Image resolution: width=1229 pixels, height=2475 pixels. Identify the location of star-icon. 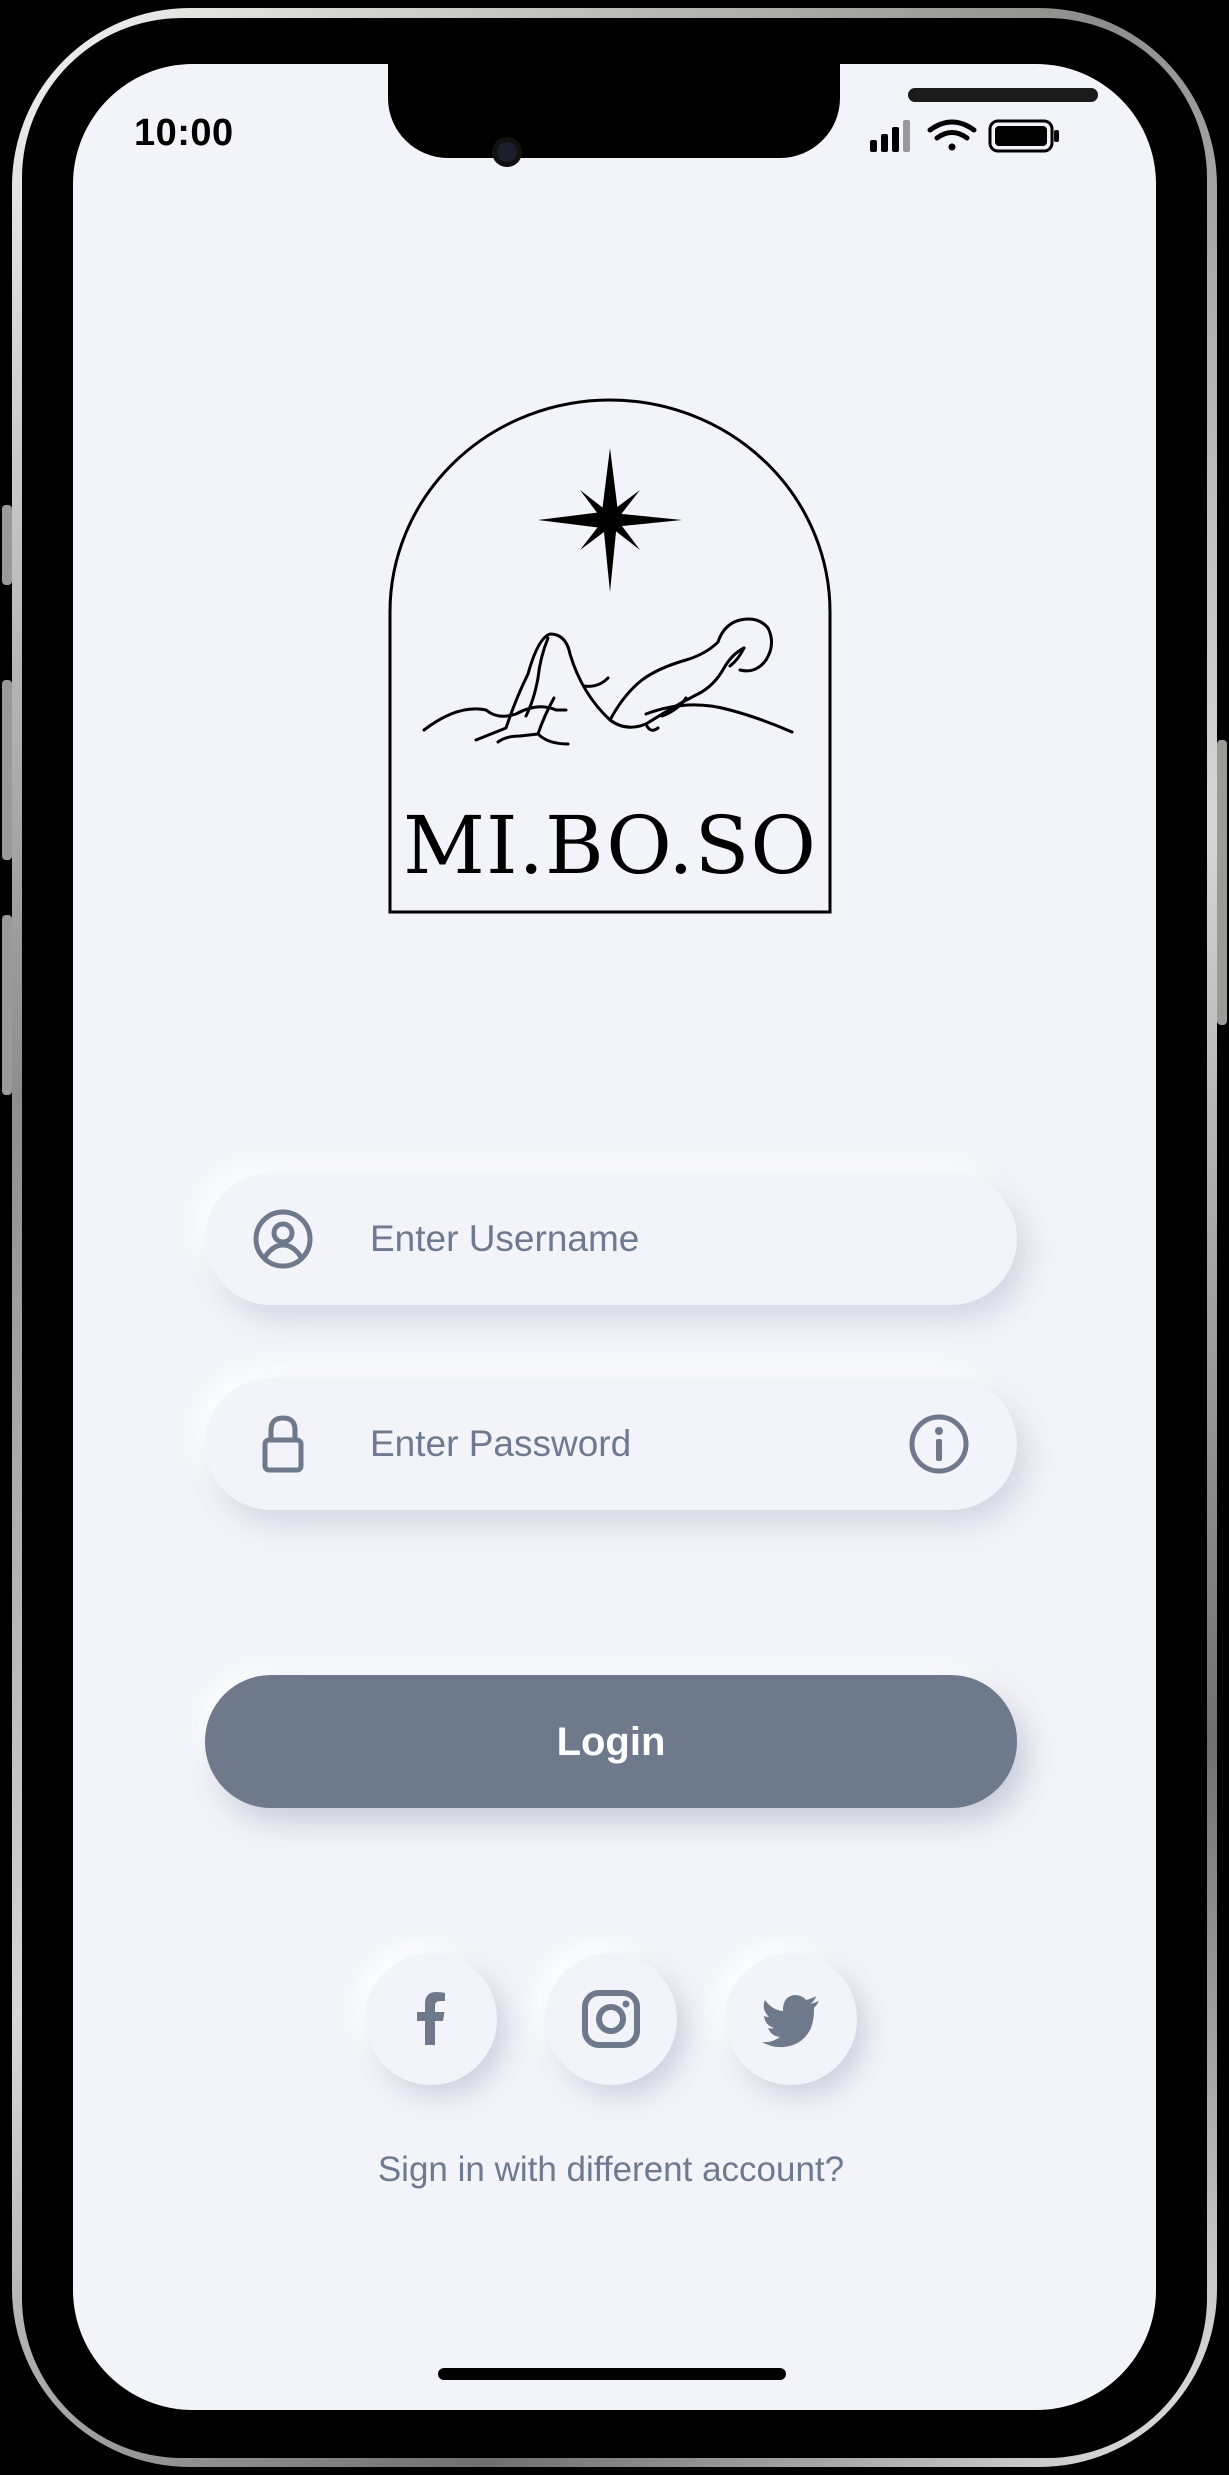
(610, 520).